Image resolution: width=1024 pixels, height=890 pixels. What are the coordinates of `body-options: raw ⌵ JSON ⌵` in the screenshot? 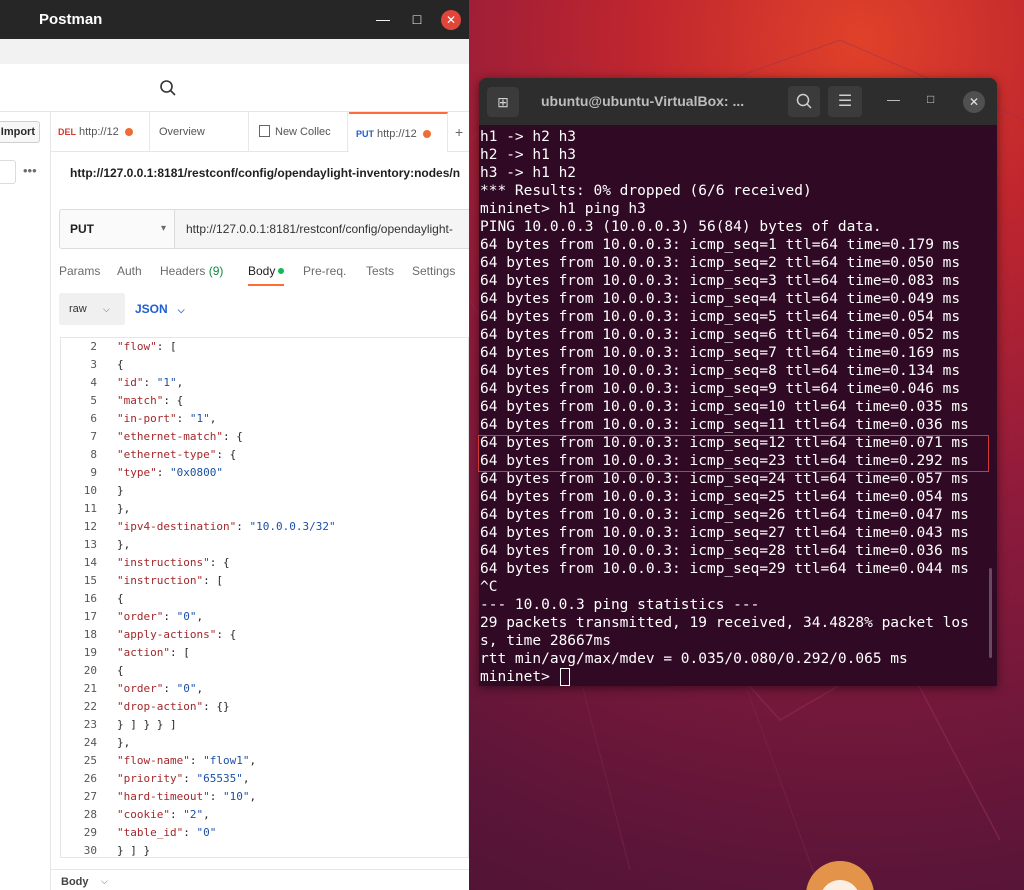 It's located at (264, 309).